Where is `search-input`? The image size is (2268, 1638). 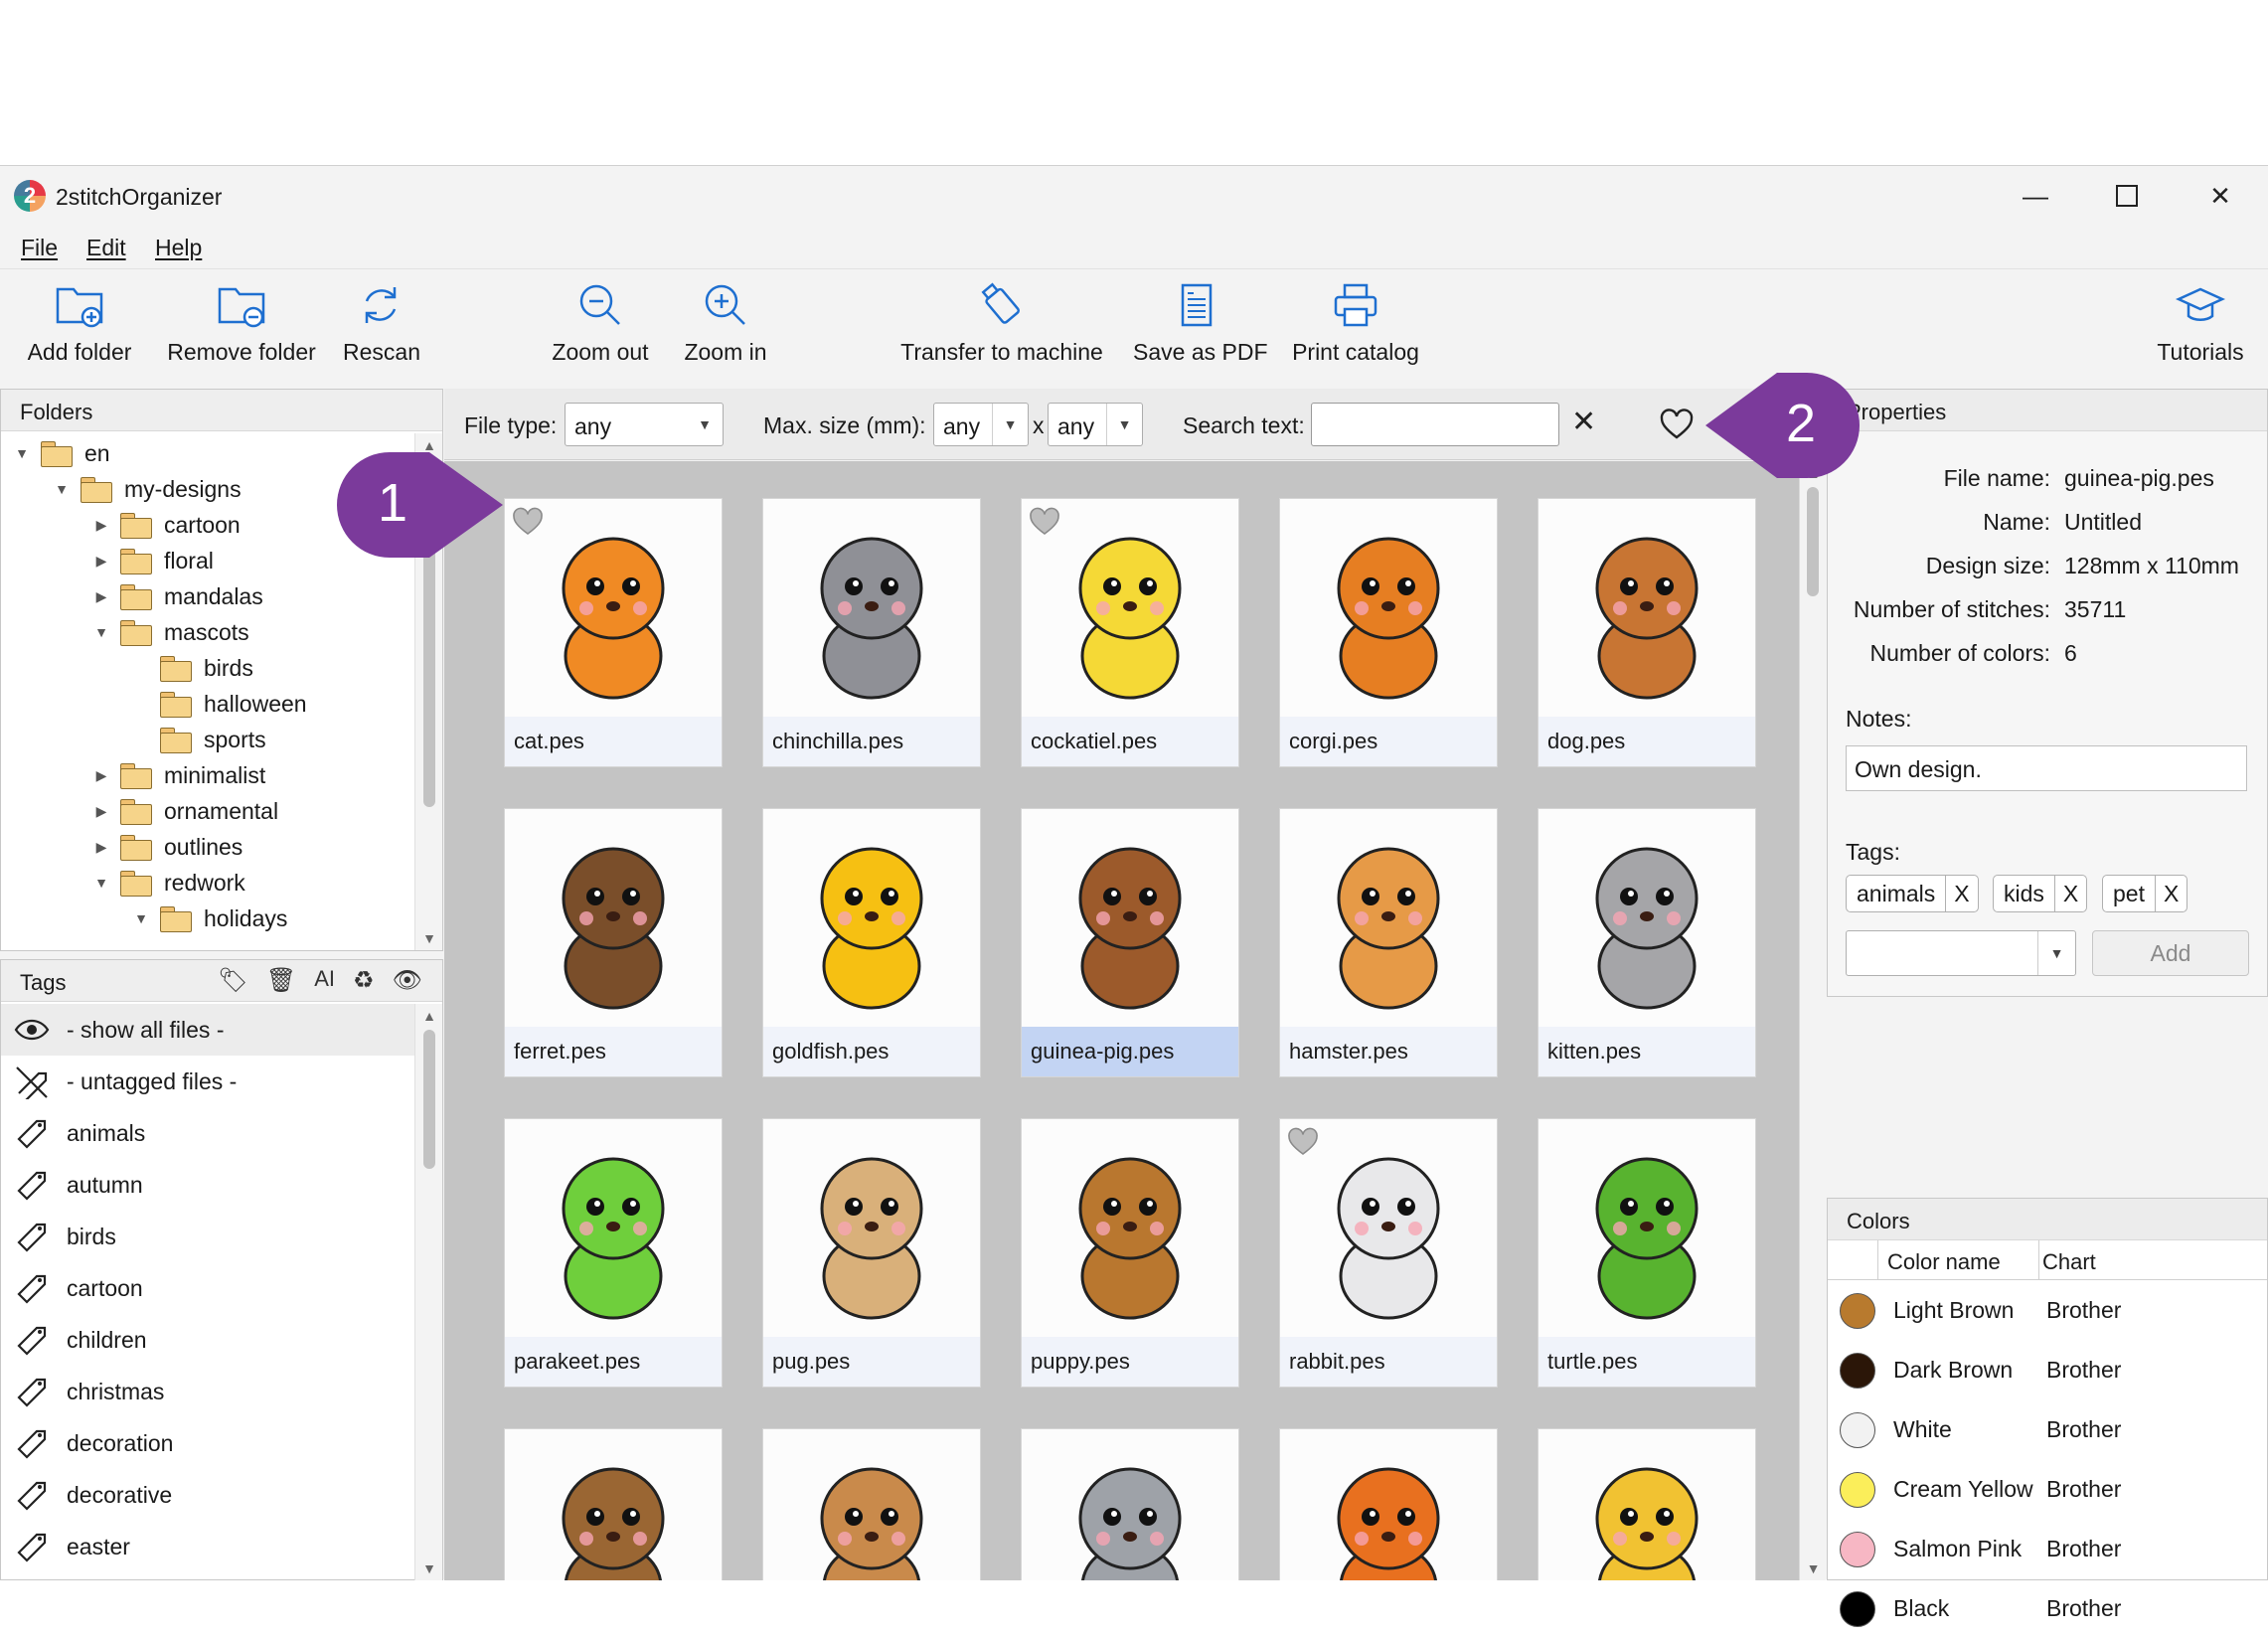 search-input is located at coordinates (1435, 424).